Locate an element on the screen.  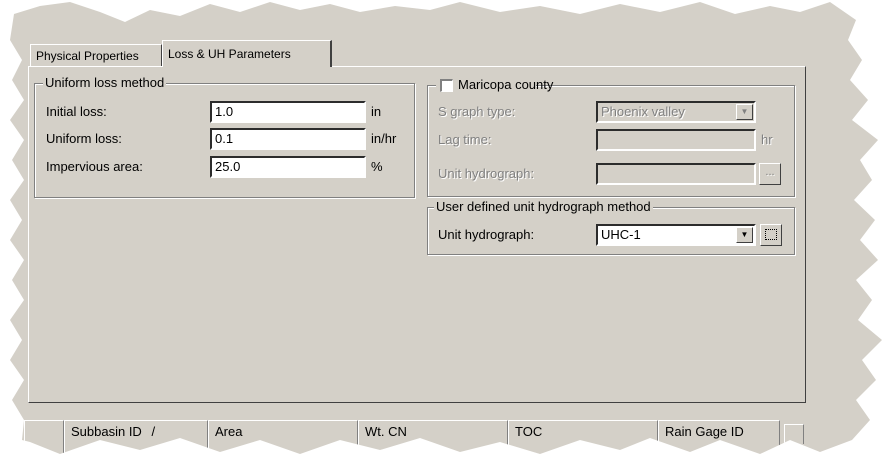
maricopa-unit-hydrograph-label: Unit hydrograph: is located at coordinates (486, 173).